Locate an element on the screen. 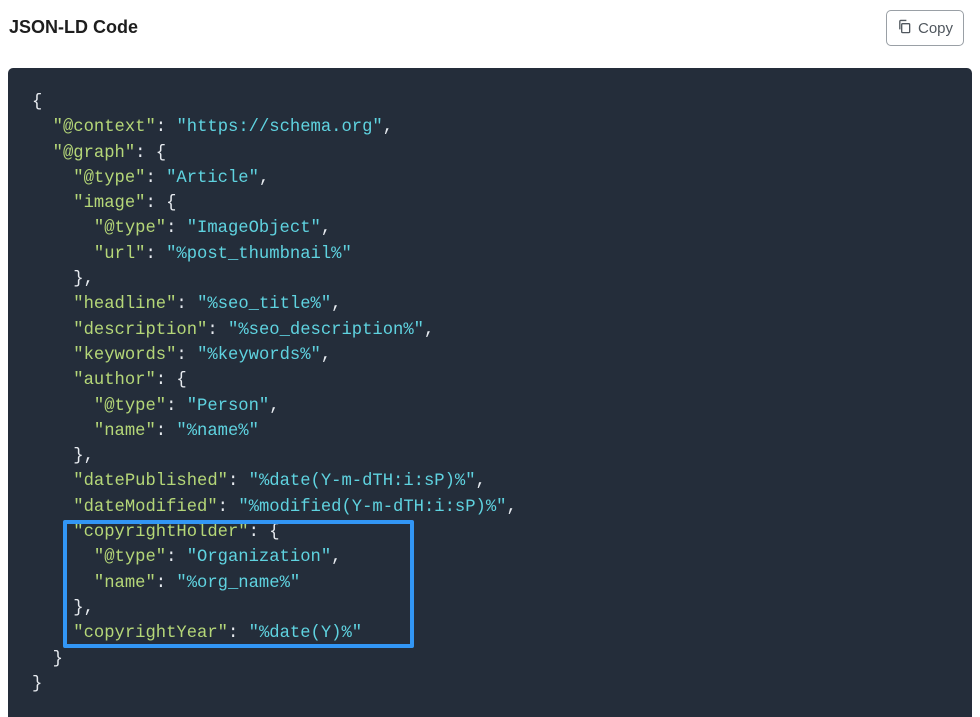  code-line: "datePublished": "%date(Y-m-dTH:i:sP)%", is located at coordinates (259, 481).